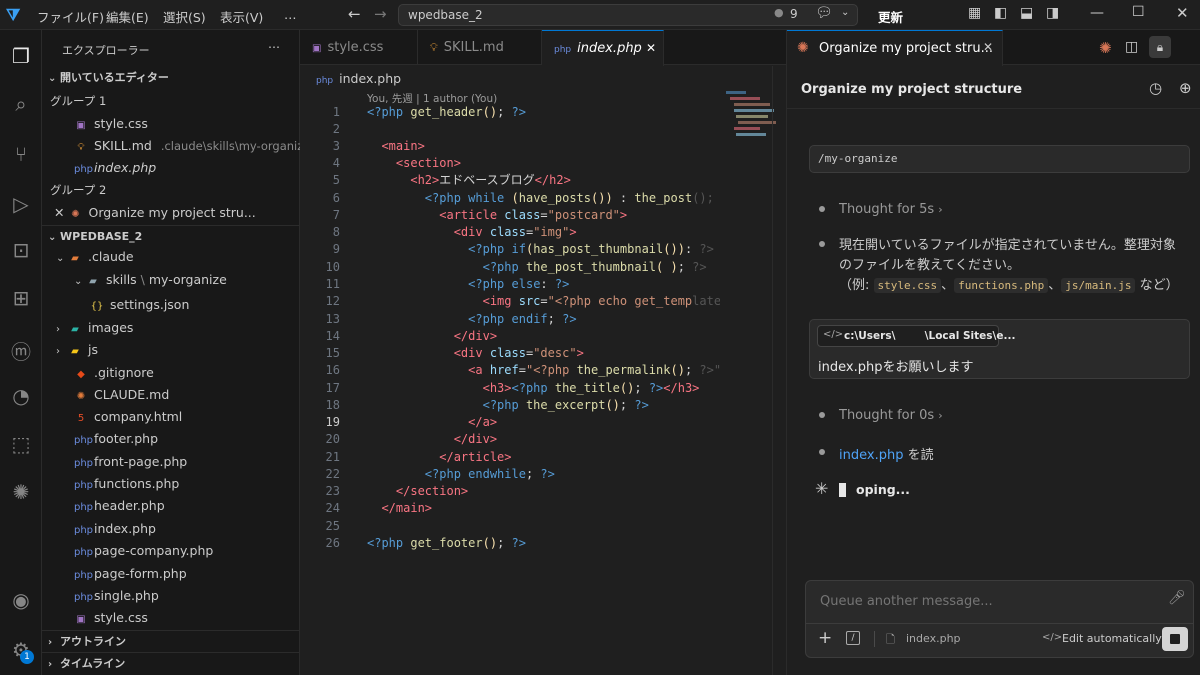 Image resolution: width=1200 pixels, height=675 pixels. I want to click on file-settings-json: {} settings.json, so click(171, 305).